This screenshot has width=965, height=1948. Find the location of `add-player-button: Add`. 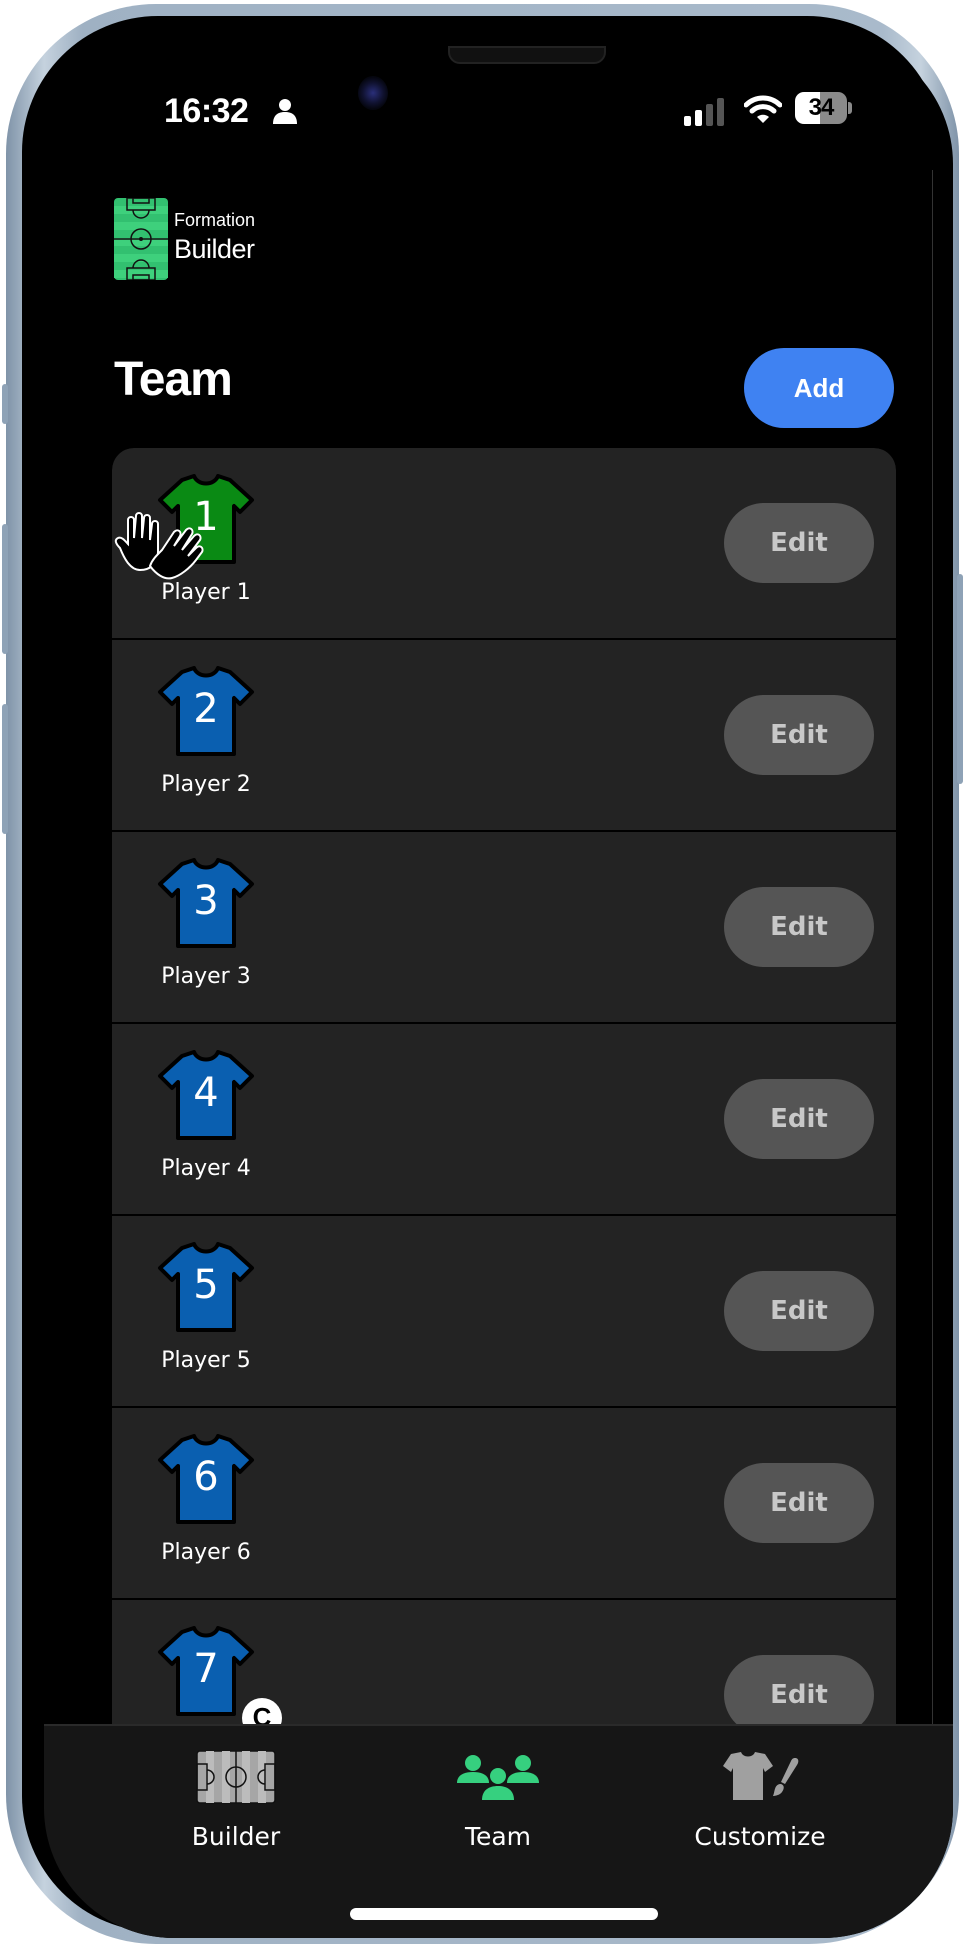

add-player-button: Add is located at coordinates (819, 388).